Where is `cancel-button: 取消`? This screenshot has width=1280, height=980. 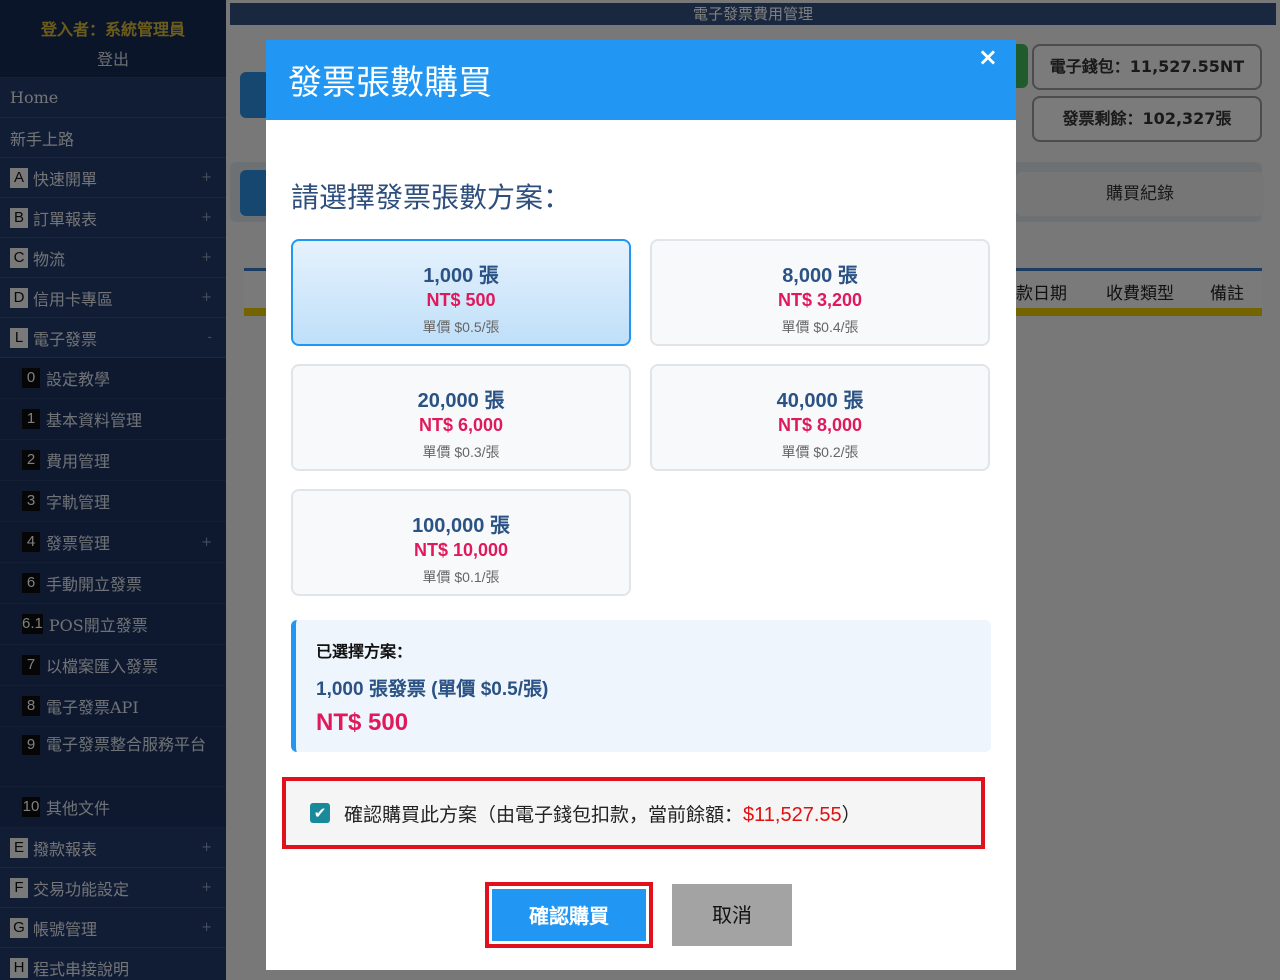 cancel-button: 取消 is located at coordinates (732, 915).